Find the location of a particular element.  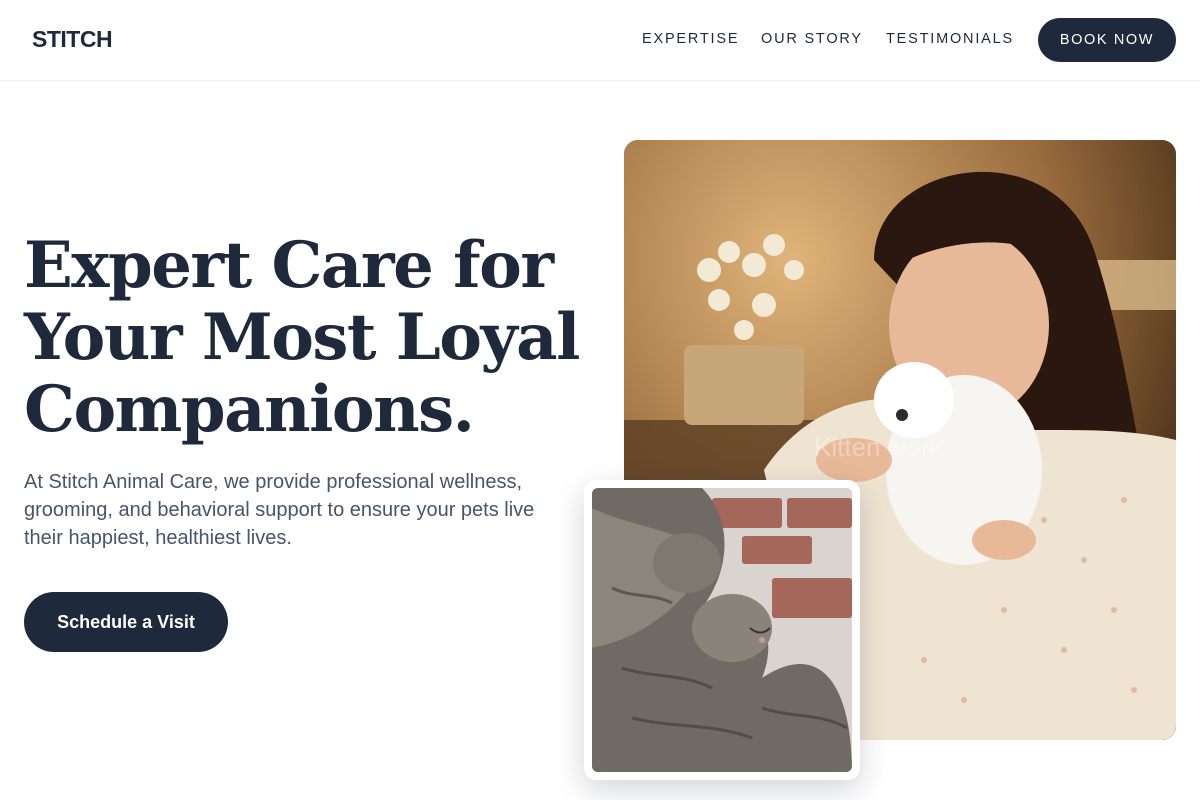

nav-link-our-story: OUR STORY is located at coordinates (812, 39).